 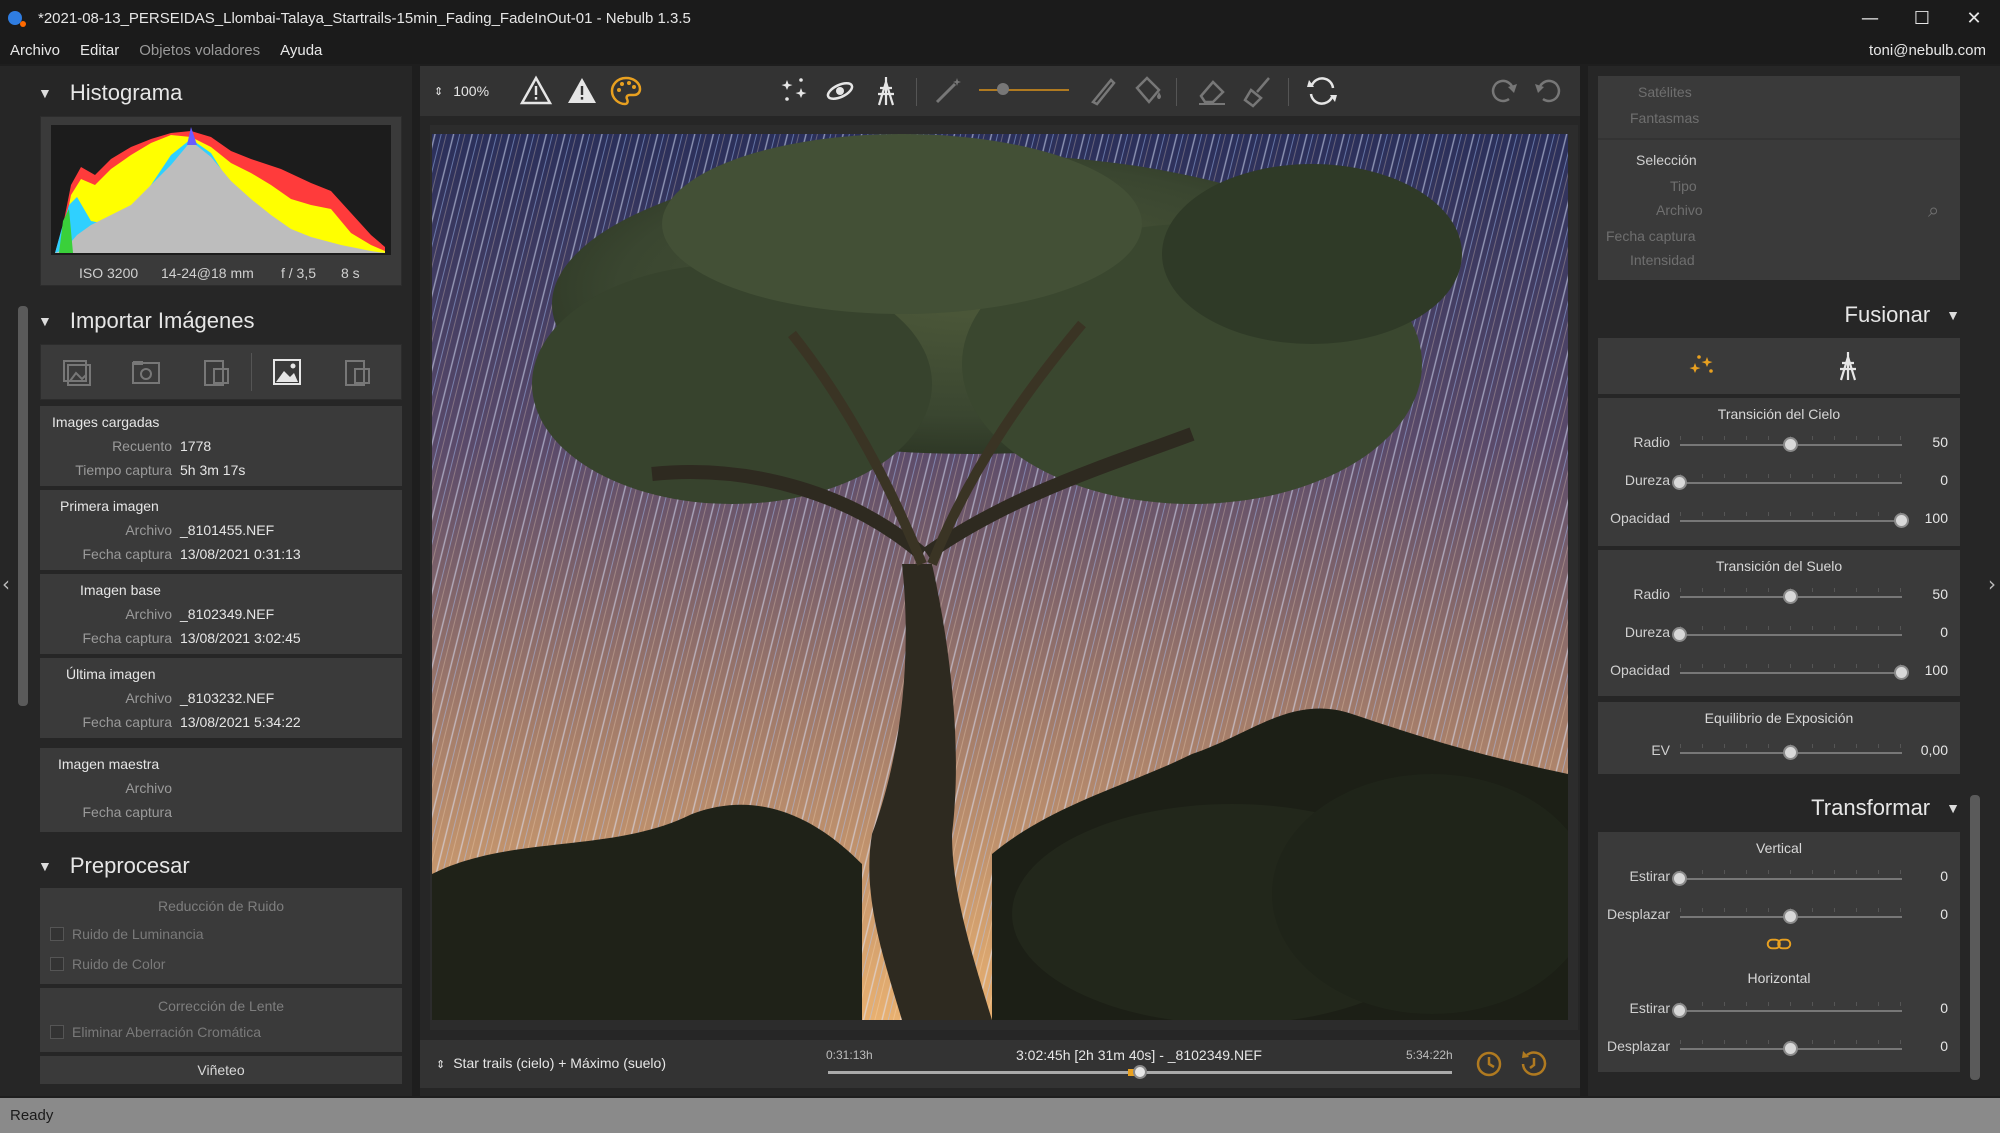 I want to click on maximize-button: ☐, so click(x=1922, y=18).